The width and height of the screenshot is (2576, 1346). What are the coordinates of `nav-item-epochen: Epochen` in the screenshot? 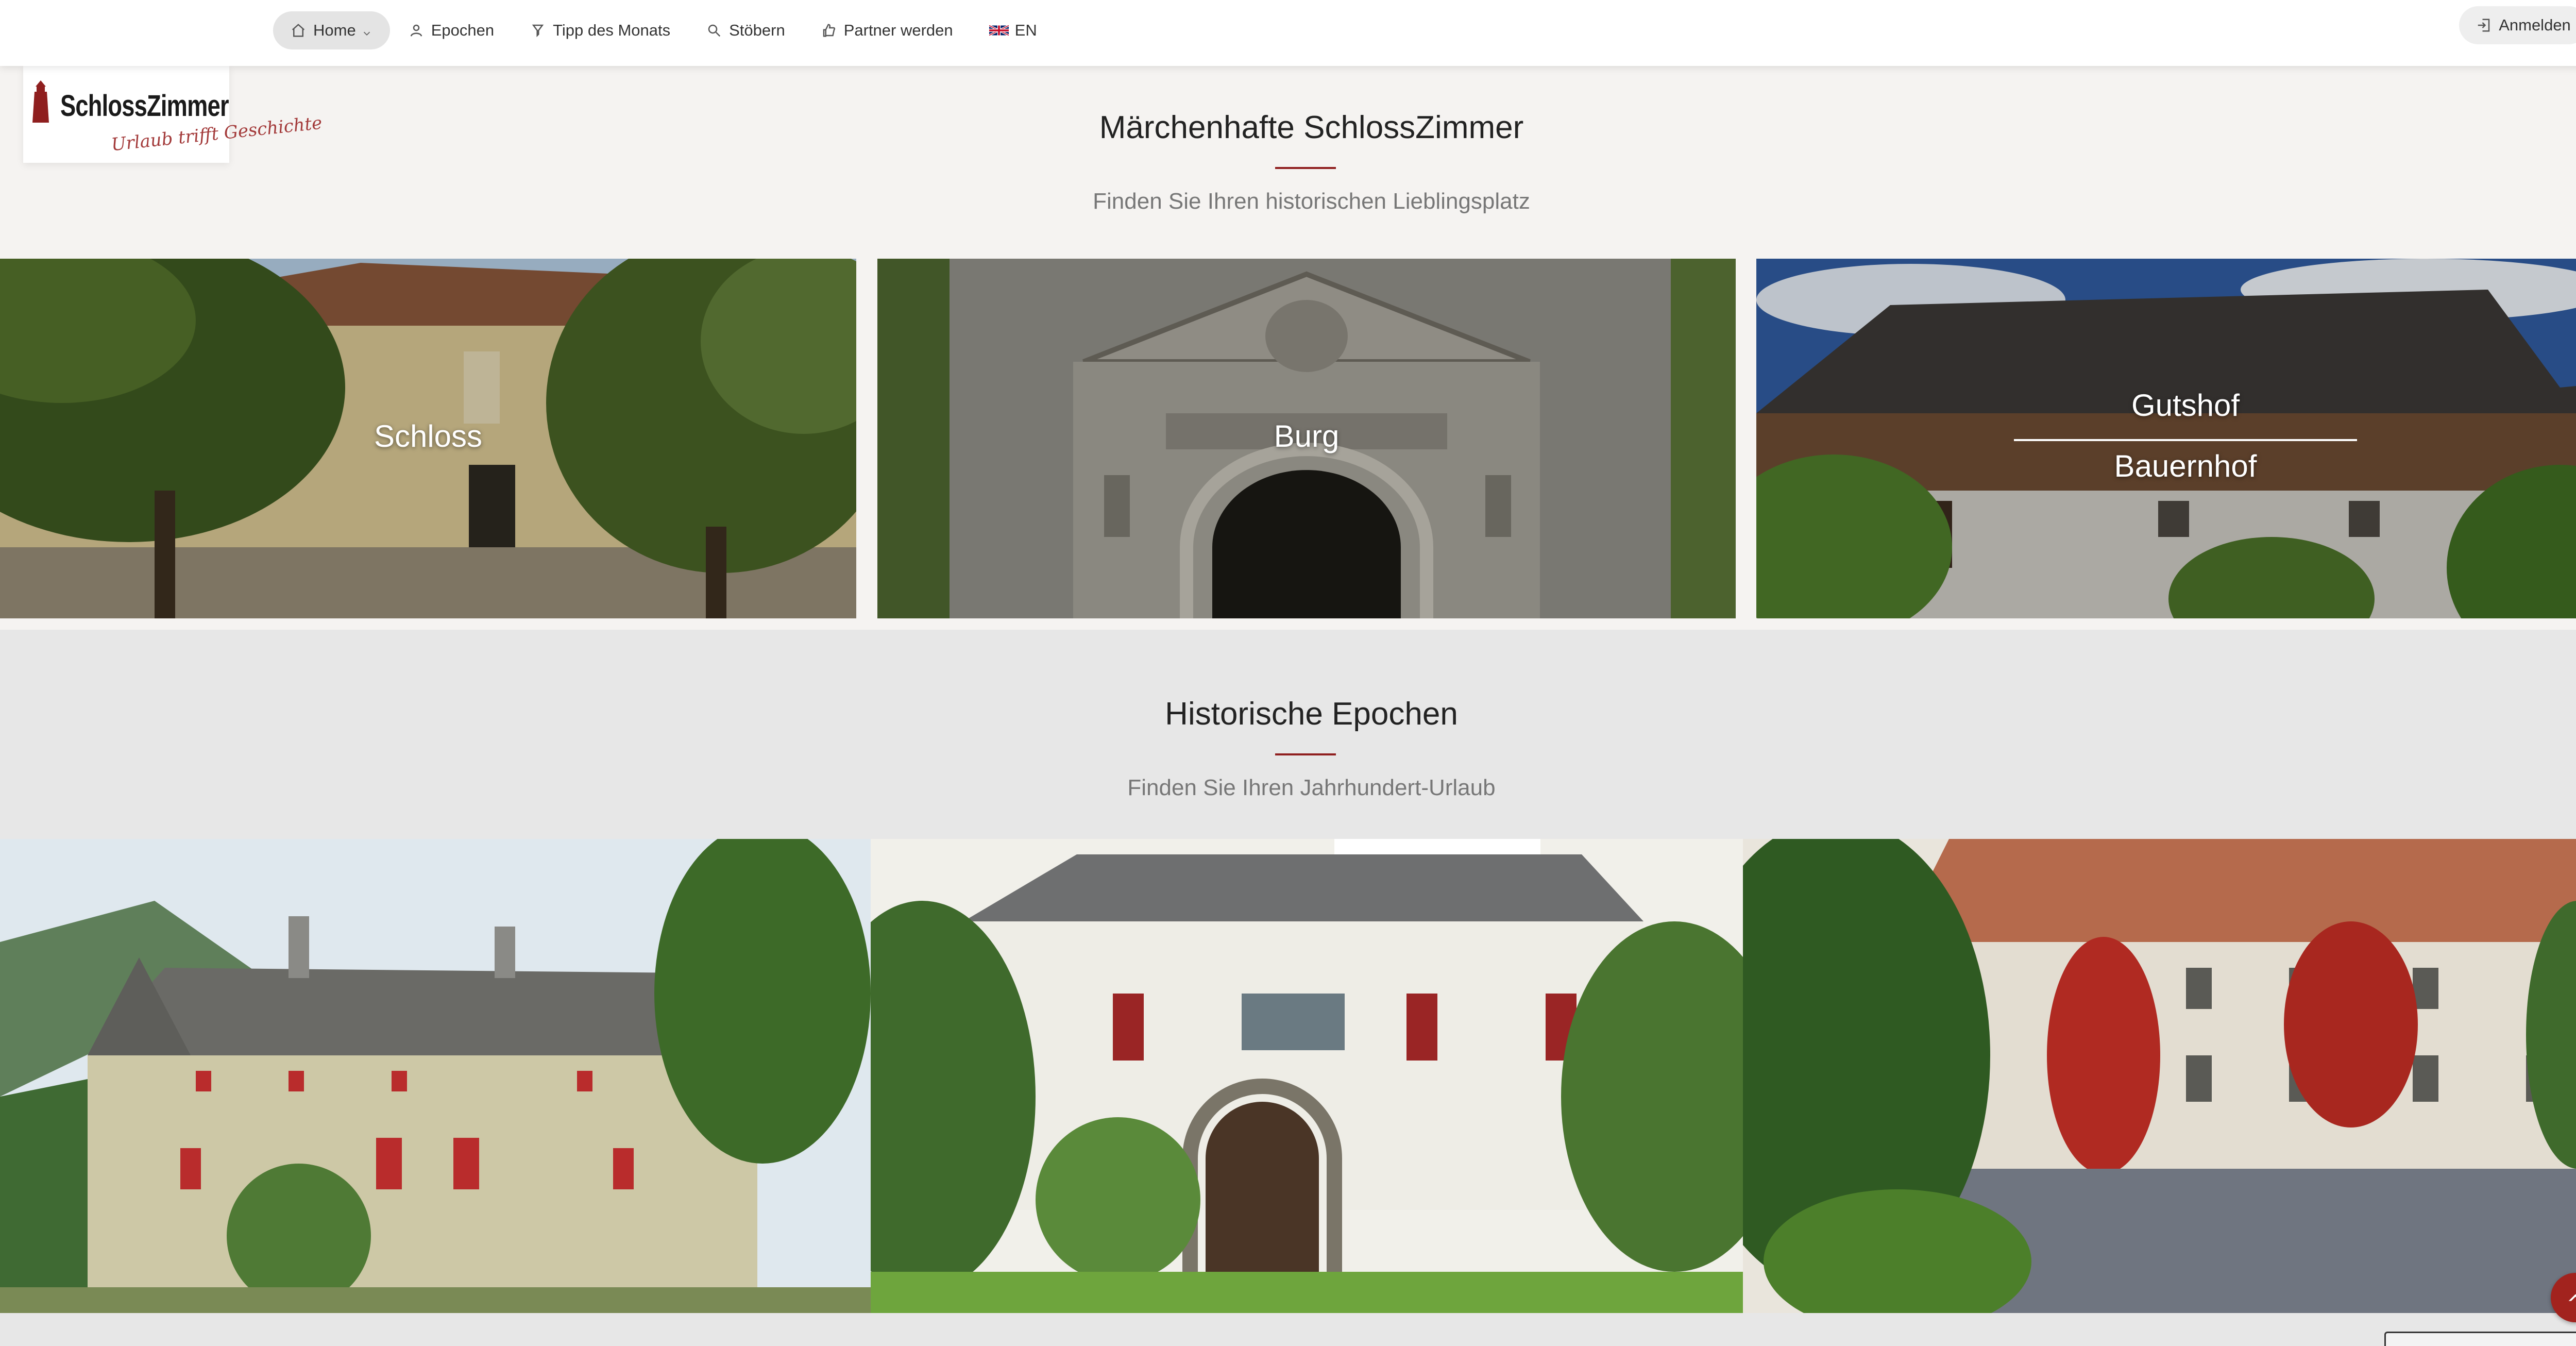 It's located at (452, 30).